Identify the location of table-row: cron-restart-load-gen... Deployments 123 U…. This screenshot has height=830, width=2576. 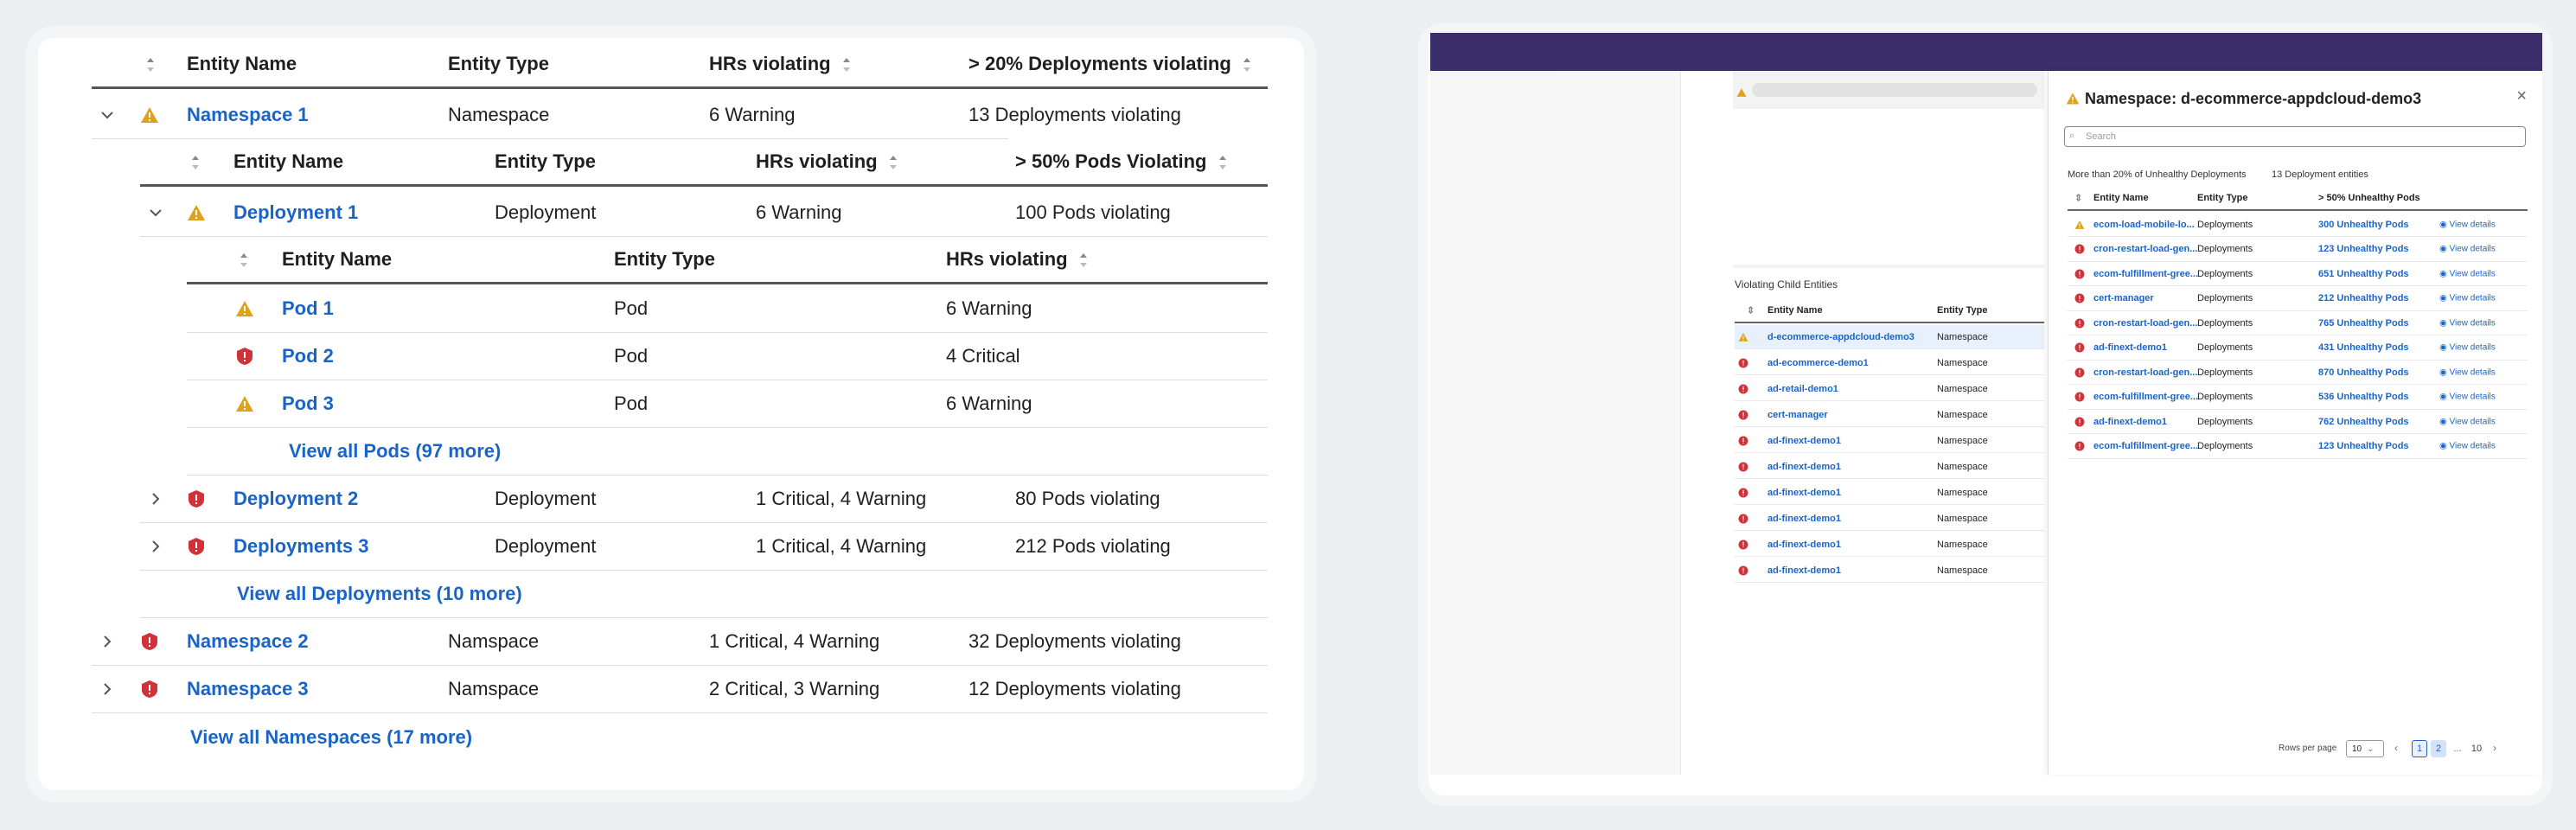
(2298, 250).